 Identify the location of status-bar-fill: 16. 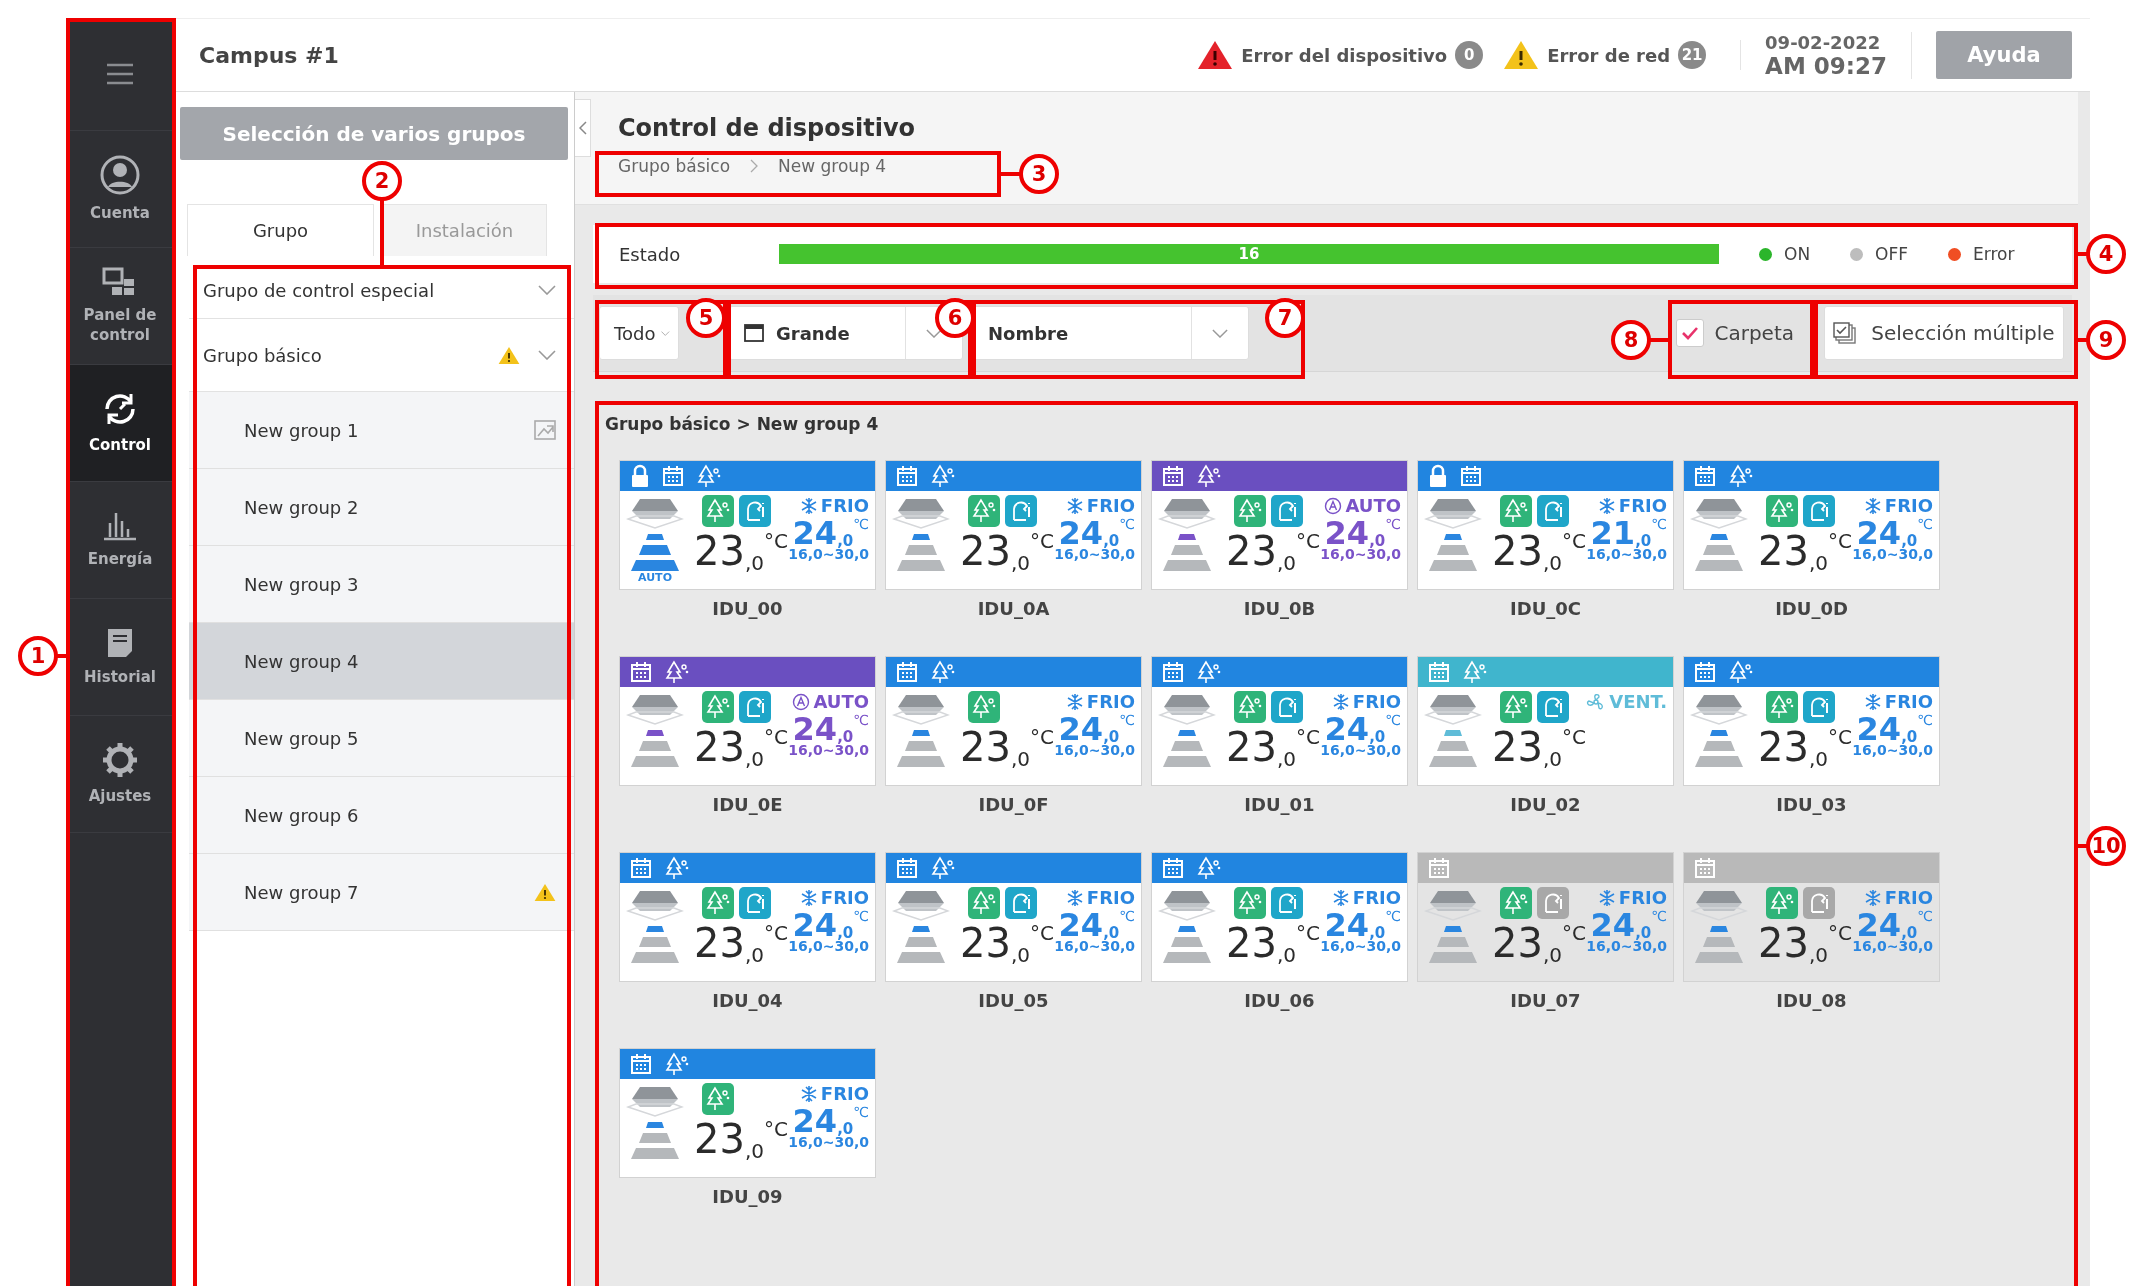
(1249, 254).